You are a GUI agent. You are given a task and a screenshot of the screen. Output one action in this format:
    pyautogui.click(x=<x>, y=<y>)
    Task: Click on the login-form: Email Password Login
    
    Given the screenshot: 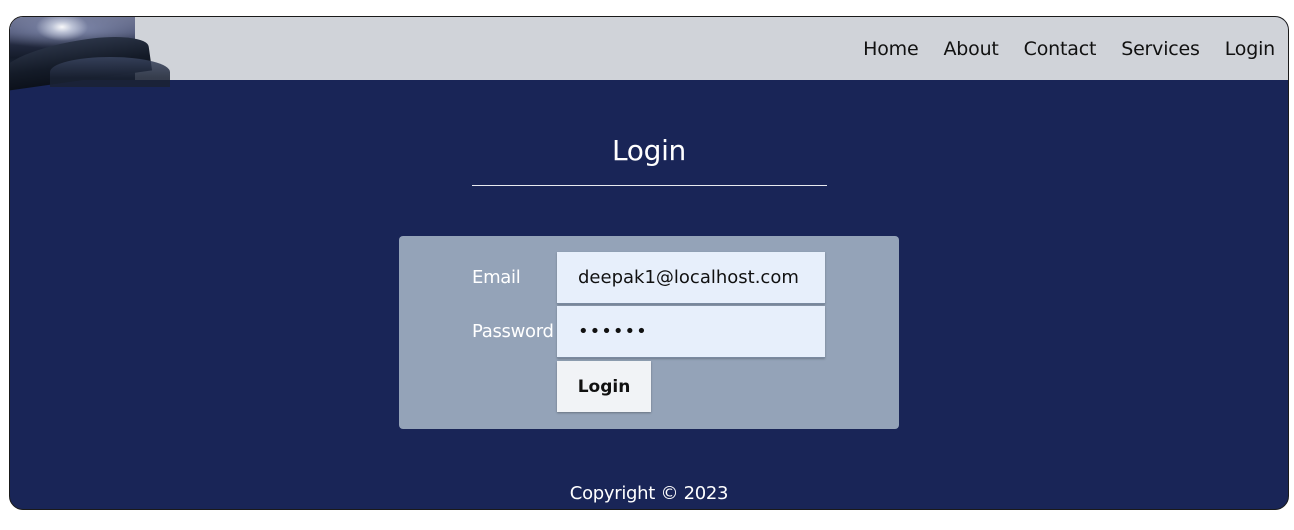 What is the action you would take?
    pyautogui.click(x=649, y=332)
    